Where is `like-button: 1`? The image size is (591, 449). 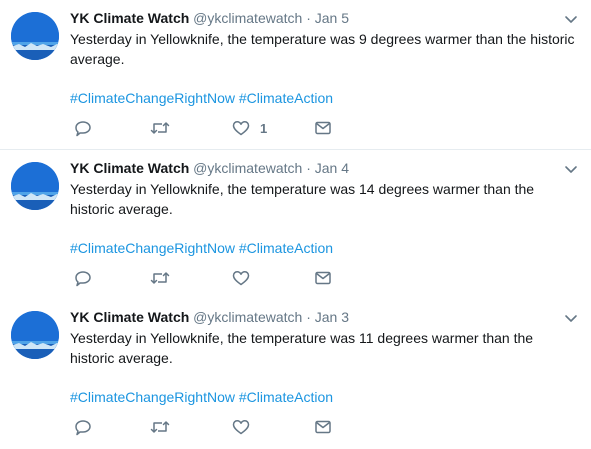 like-button: 1 is located at coordinates (249, 128).